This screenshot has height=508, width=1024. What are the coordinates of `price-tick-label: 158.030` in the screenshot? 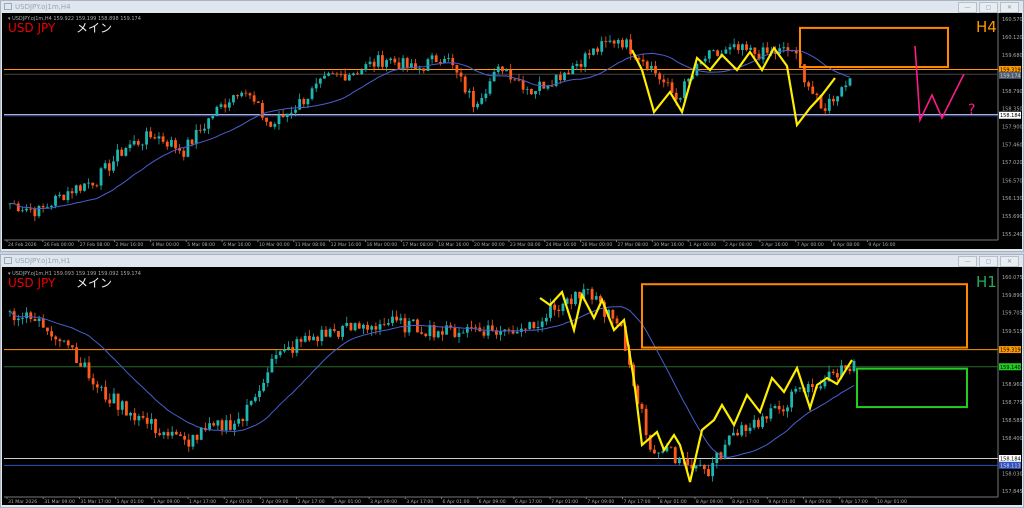 It's located at (1012, 474).